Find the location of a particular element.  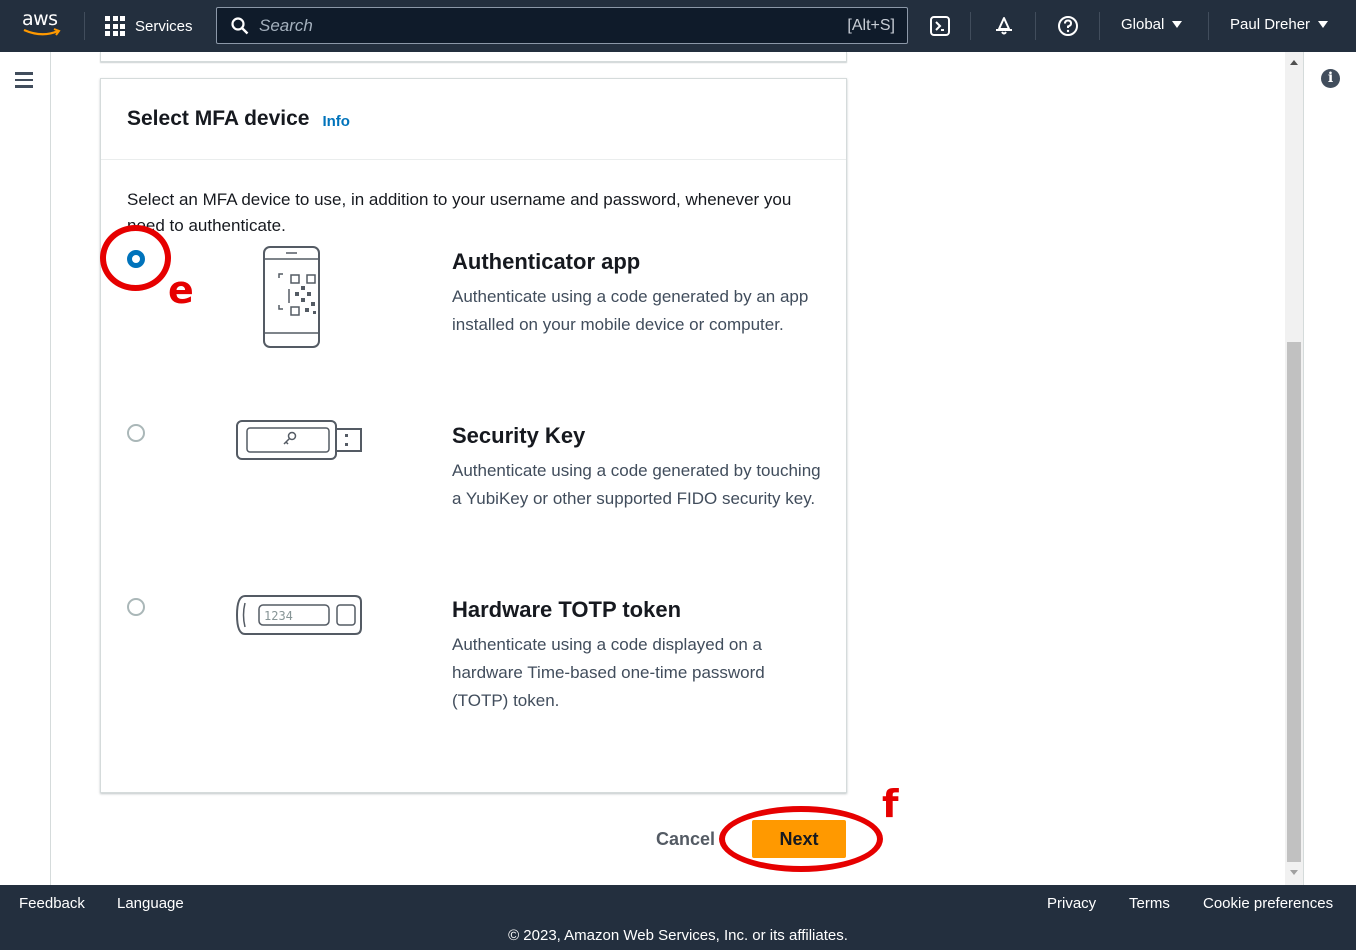

help-button is located at coordinates (1068, 26).